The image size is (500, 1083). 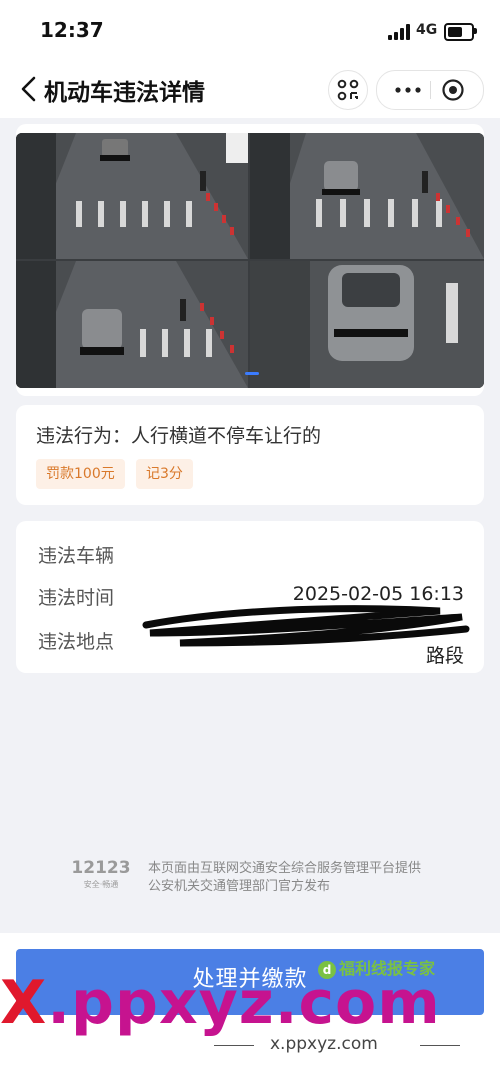 I want to click on footer-line-2: 公安机关交通管理部门官方发布, so click(x=239, y=886).